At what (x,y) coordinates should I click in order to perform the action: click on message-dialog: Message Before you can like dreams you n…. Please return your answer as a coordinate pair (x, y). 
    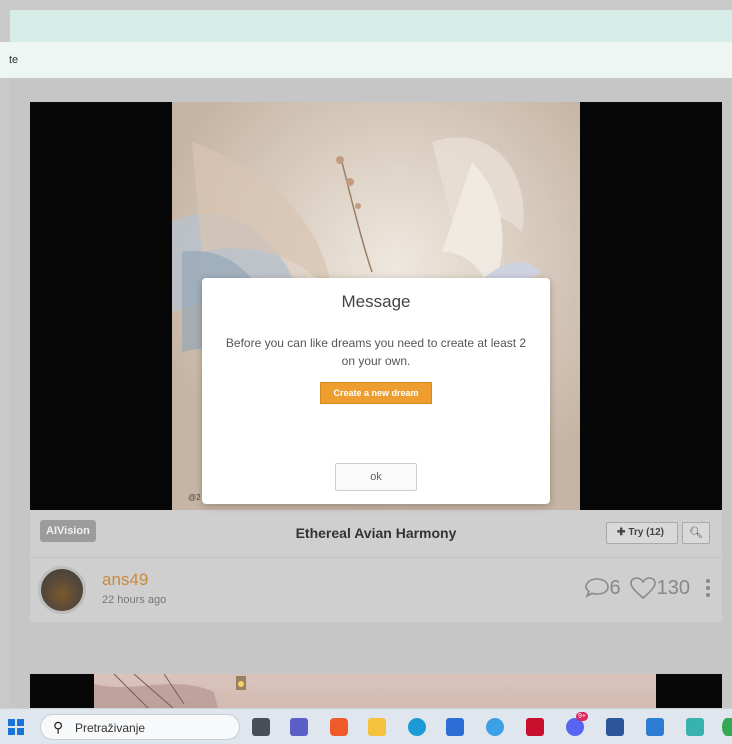
    Looking at the image, I should click on (376, 391).